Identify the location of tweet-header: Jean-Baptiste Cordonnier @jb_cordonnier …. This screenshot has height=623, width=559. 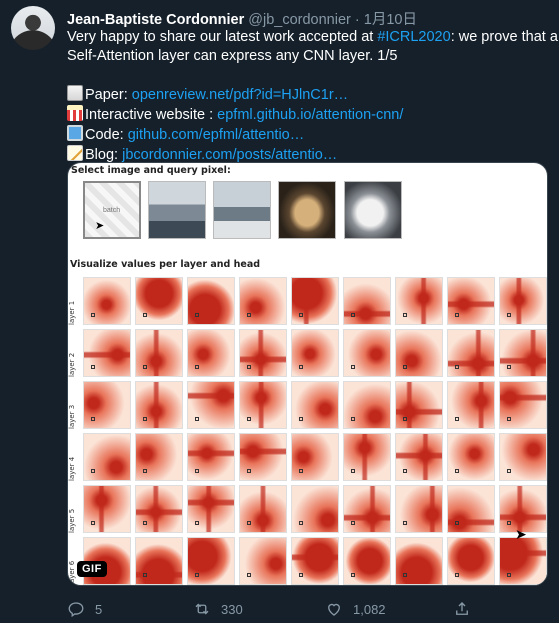
(242, 18).